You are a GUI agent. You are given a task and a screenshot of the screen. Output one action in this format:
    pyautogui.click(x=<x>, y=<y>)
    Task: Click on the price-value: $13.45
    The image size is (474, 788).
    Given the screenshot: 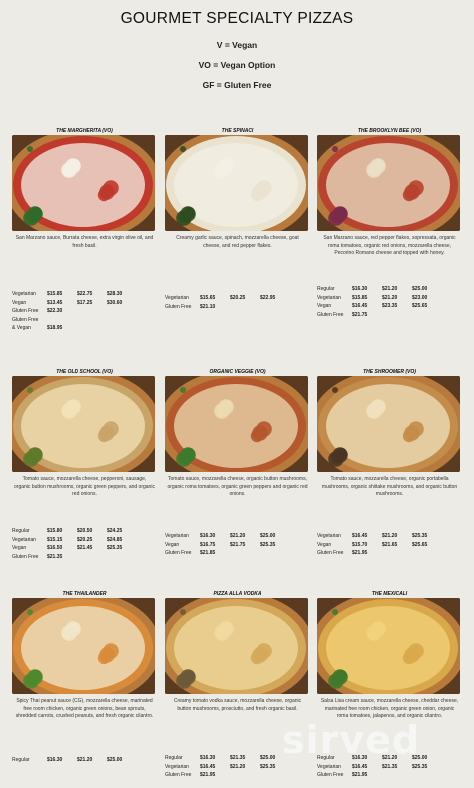 What is the action you would take?
    pyautogui.click(x=55, y=302)
    